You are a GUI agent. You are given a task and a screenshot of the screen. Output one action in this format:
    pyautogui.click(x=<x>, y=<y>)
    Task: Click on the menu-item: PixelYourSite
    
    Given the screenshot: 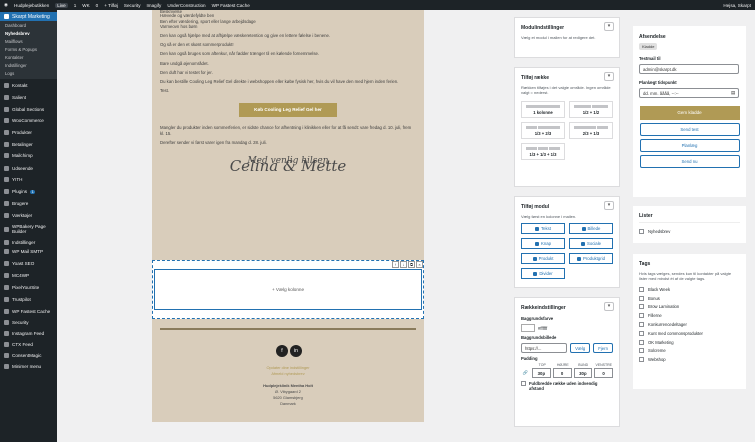 What is the action you would take?
    pyautogui.click(x=28, y=287)
    